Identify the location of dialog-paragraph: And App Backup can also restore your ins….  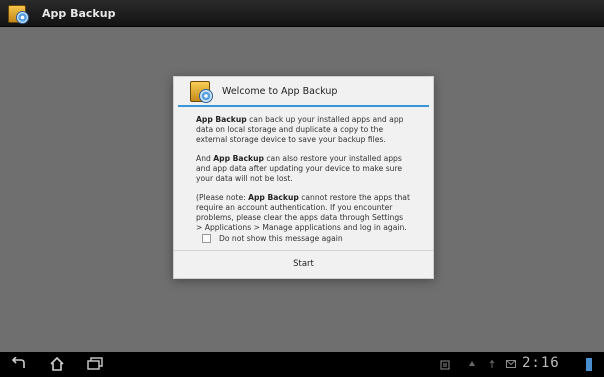
(299, 168).